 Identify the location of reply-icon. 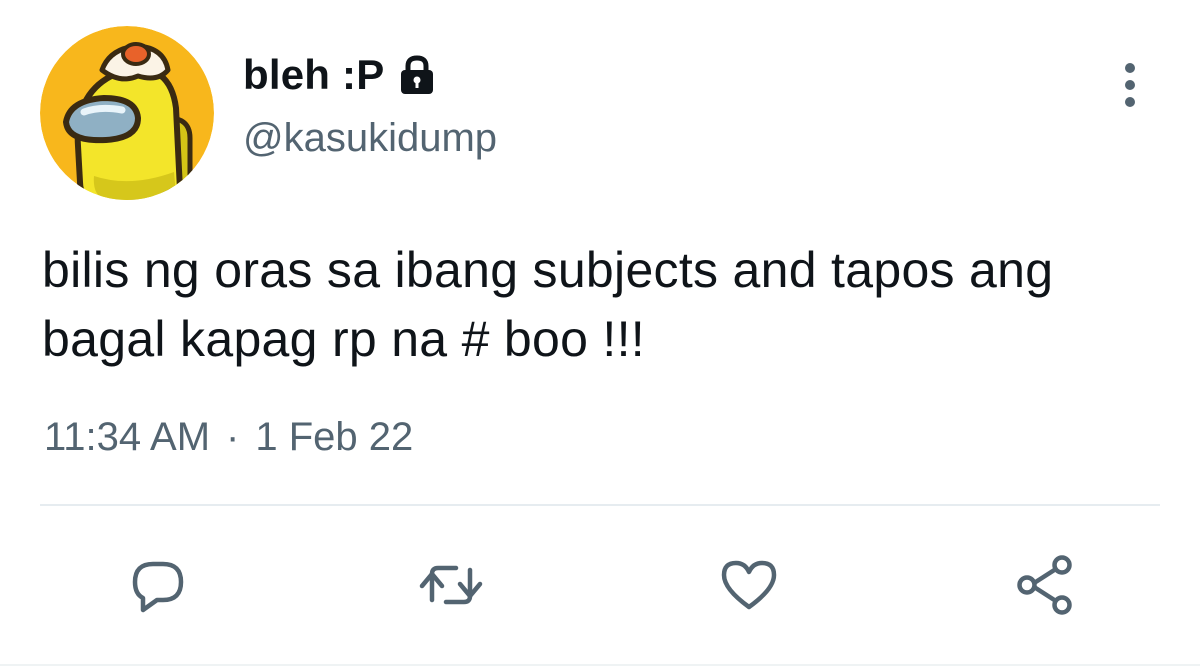
(158, 587).